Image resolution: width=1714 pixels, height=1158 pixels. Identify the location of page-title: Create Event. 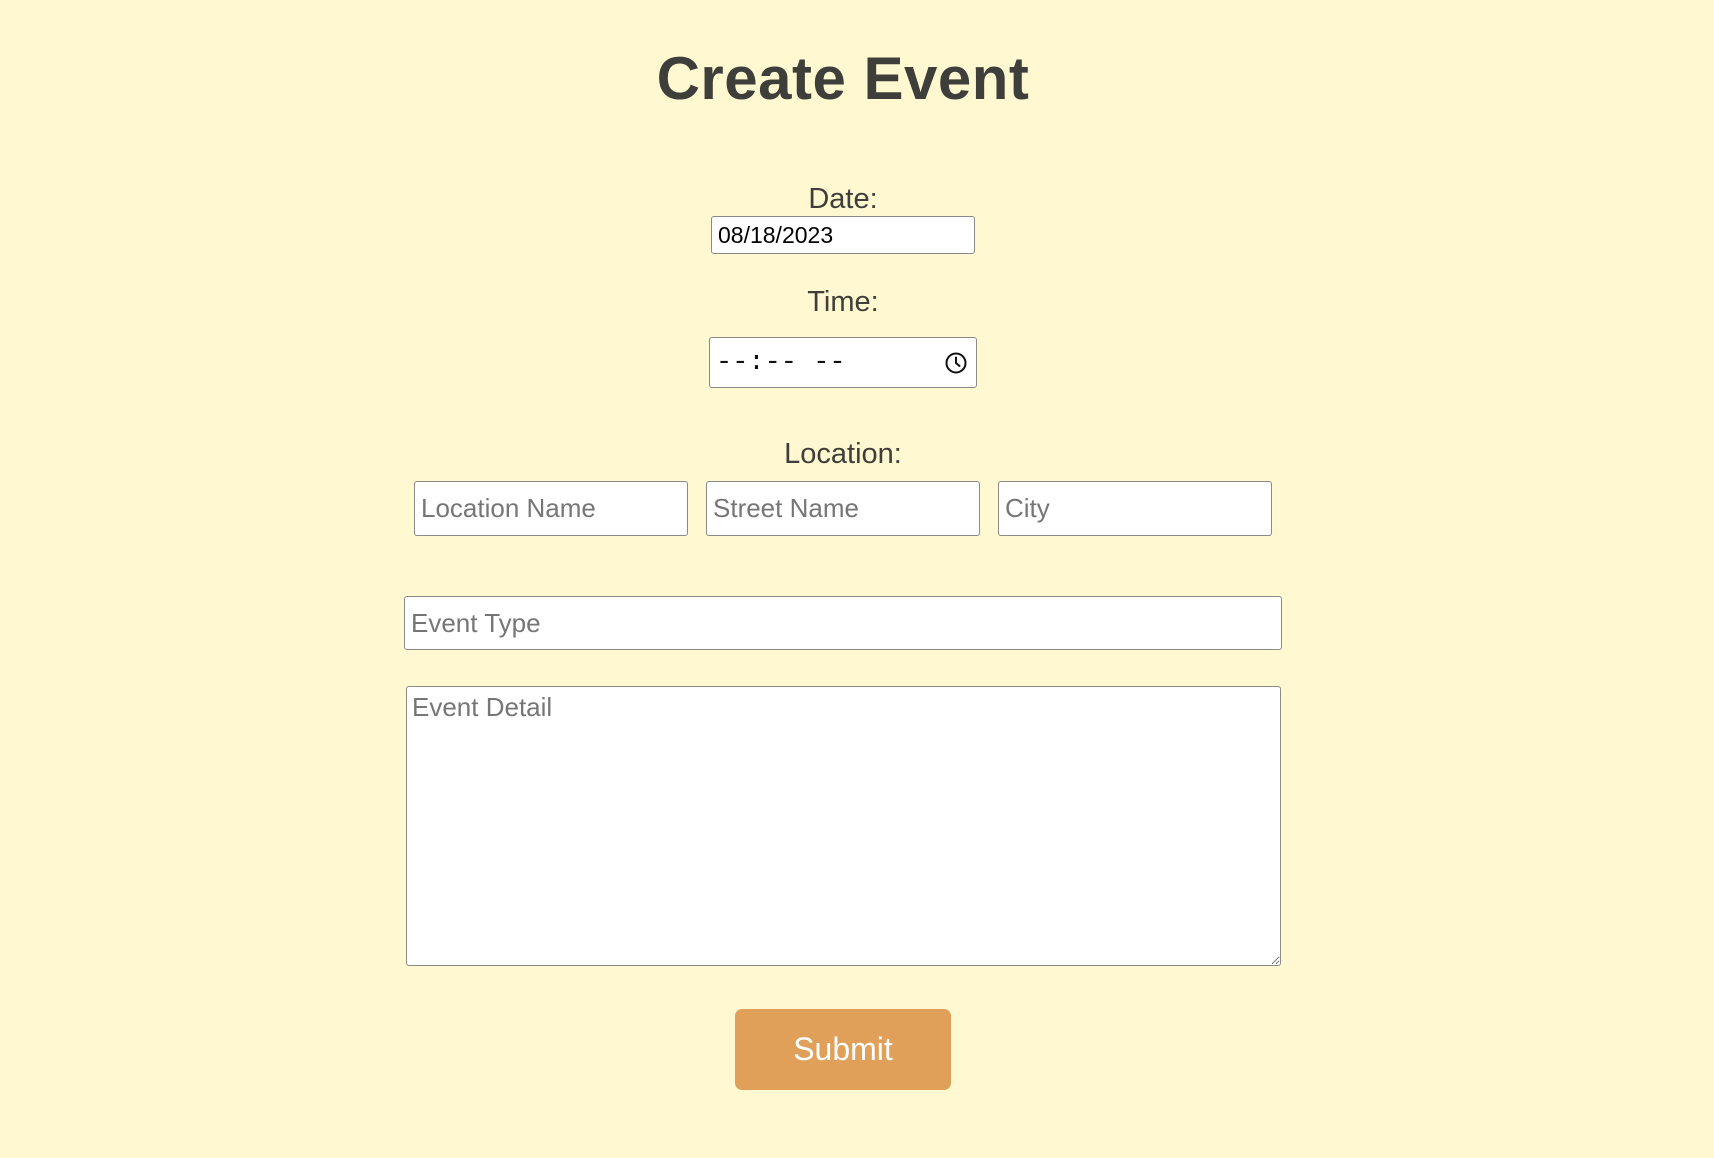
(843, 78).